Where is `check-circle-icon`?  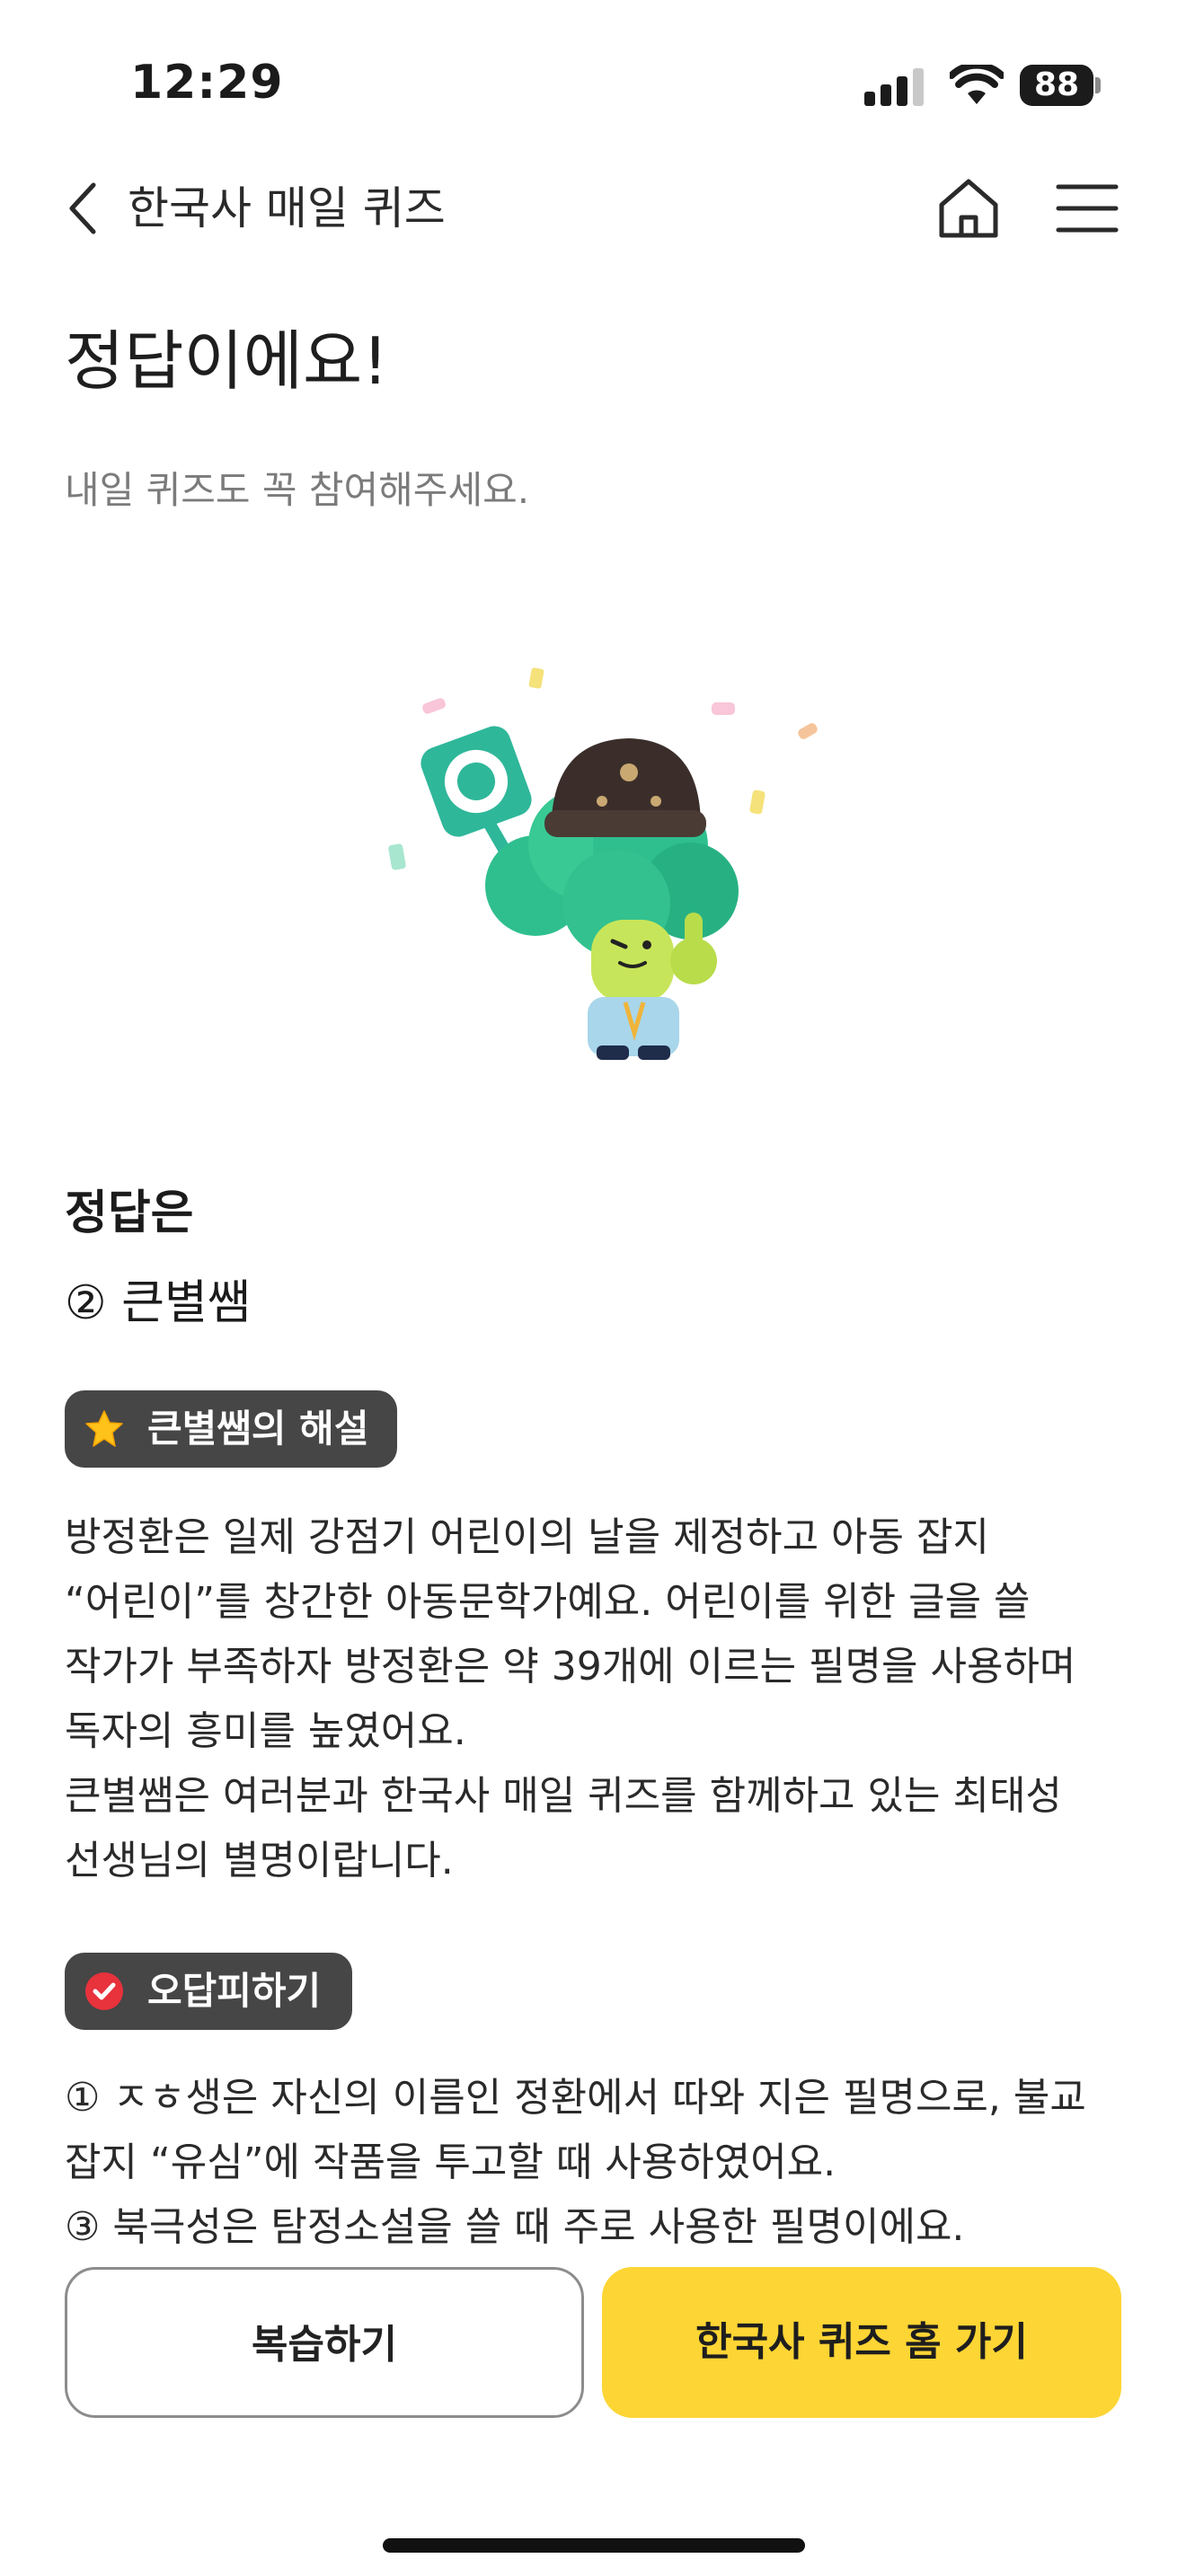 check-circle-icon is located at coordinates (104, 1991).